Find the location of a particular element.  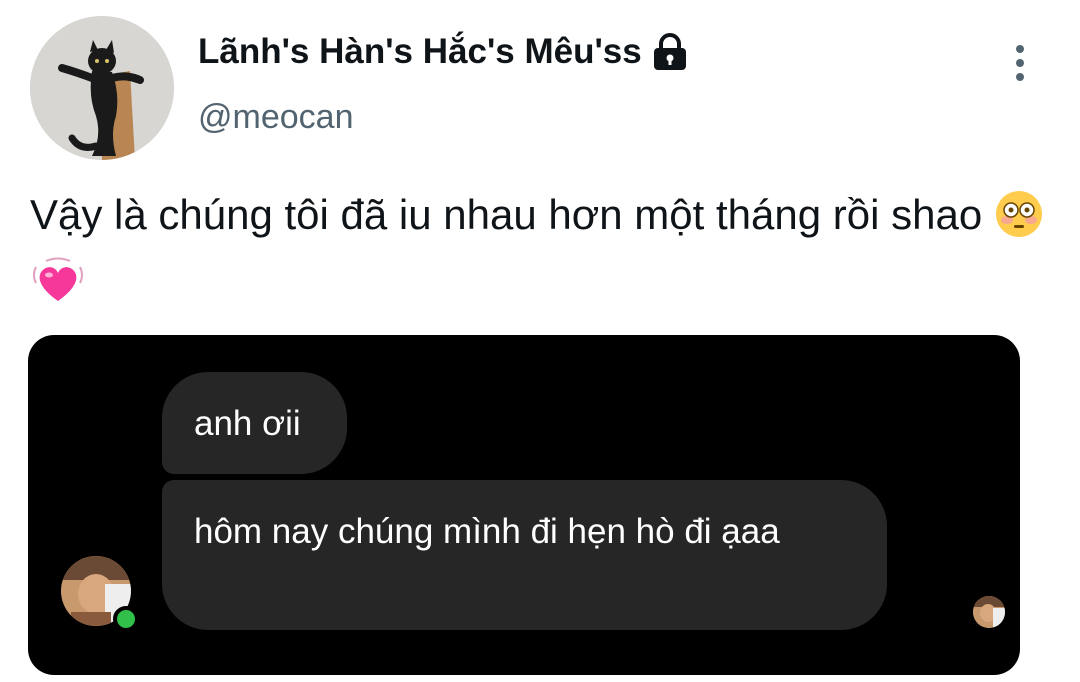

message-text: anh ơii is located at coordinates (247, 423).